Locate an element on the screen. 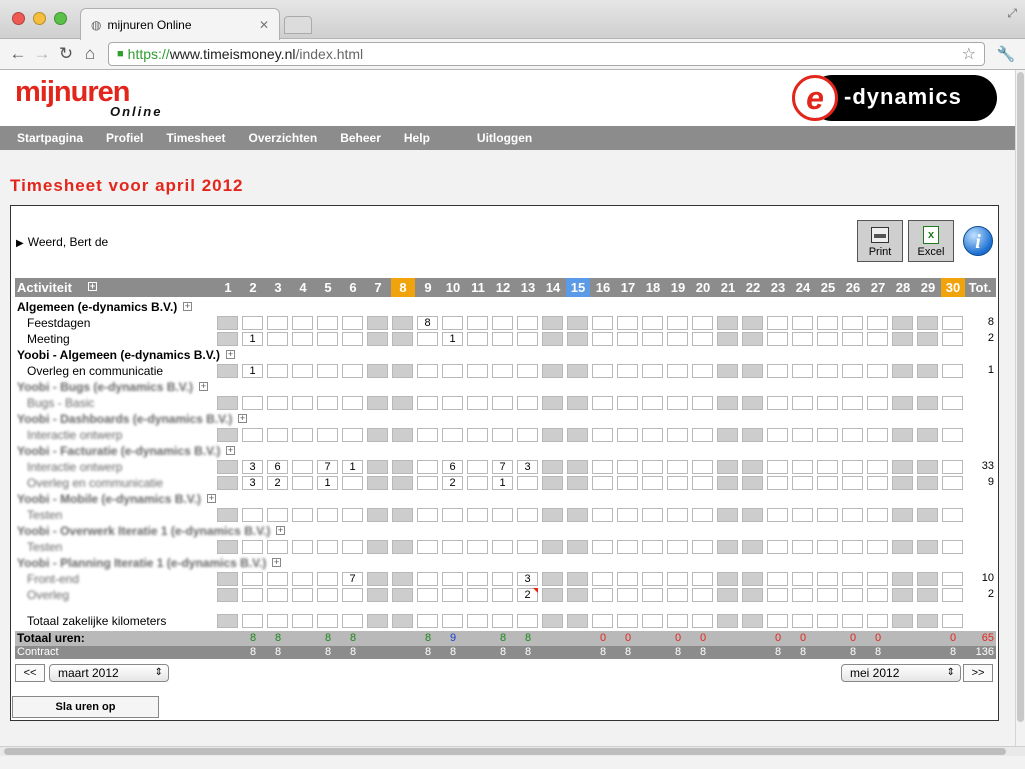 This screenshot has width=1025, height=769. hour-input-day-6: 7 is located at coordinates (352, 579).